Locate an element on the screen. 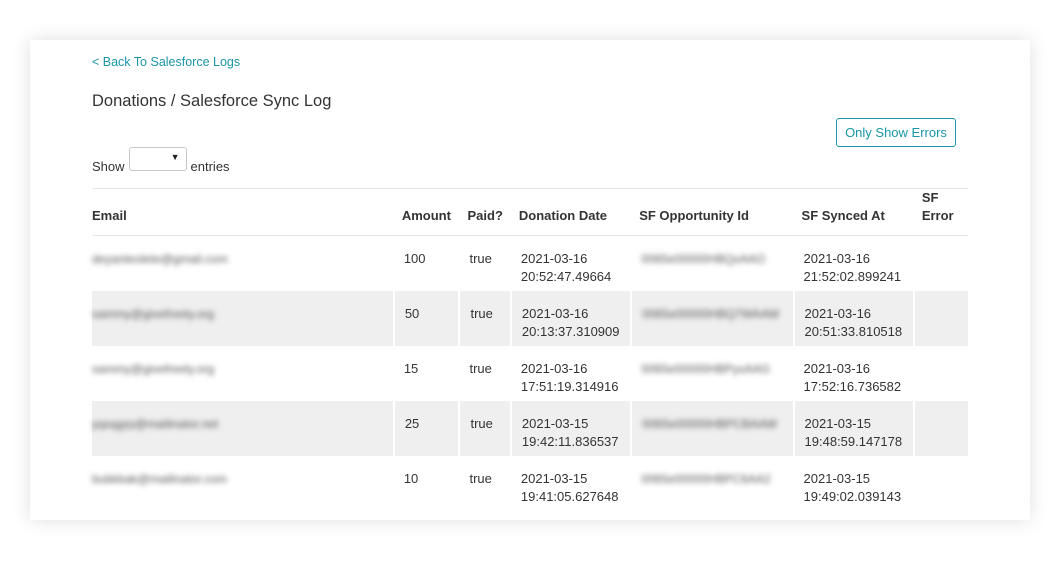 The width and height of the screenshot is (1060, 566). cell-donation-date: 2021-03-16 17:51:19.314916 is located at coordinates (571, 373).